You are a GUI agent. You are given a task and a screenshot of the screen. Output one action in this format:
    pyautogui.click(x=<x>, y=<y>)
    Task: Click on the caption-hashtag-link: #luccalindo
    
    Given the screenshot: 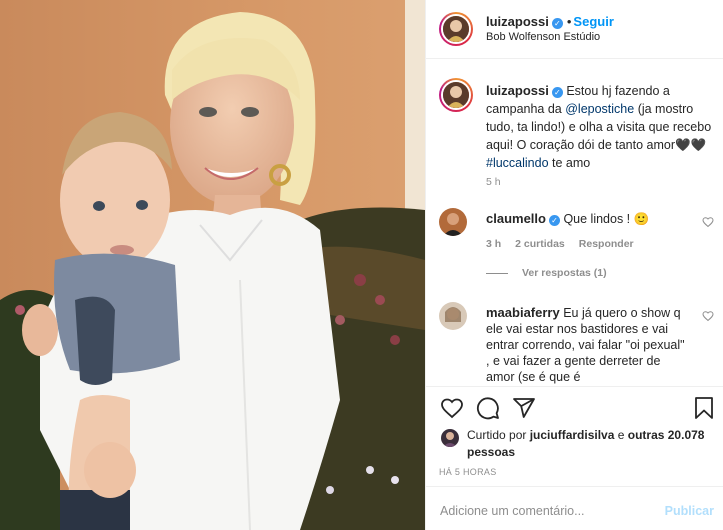 What is the action you would take?
    pyautogui.click(x=517, y=163)
    